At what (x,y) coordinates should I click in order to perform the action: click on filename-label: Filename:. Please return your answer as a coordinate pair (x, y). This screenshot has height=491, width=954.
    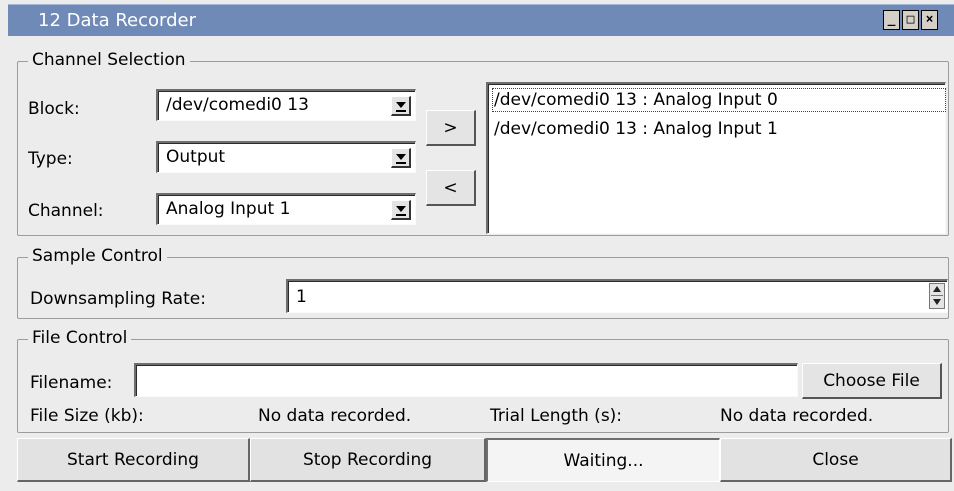
    Looking at the image, I should click on (71, 383).